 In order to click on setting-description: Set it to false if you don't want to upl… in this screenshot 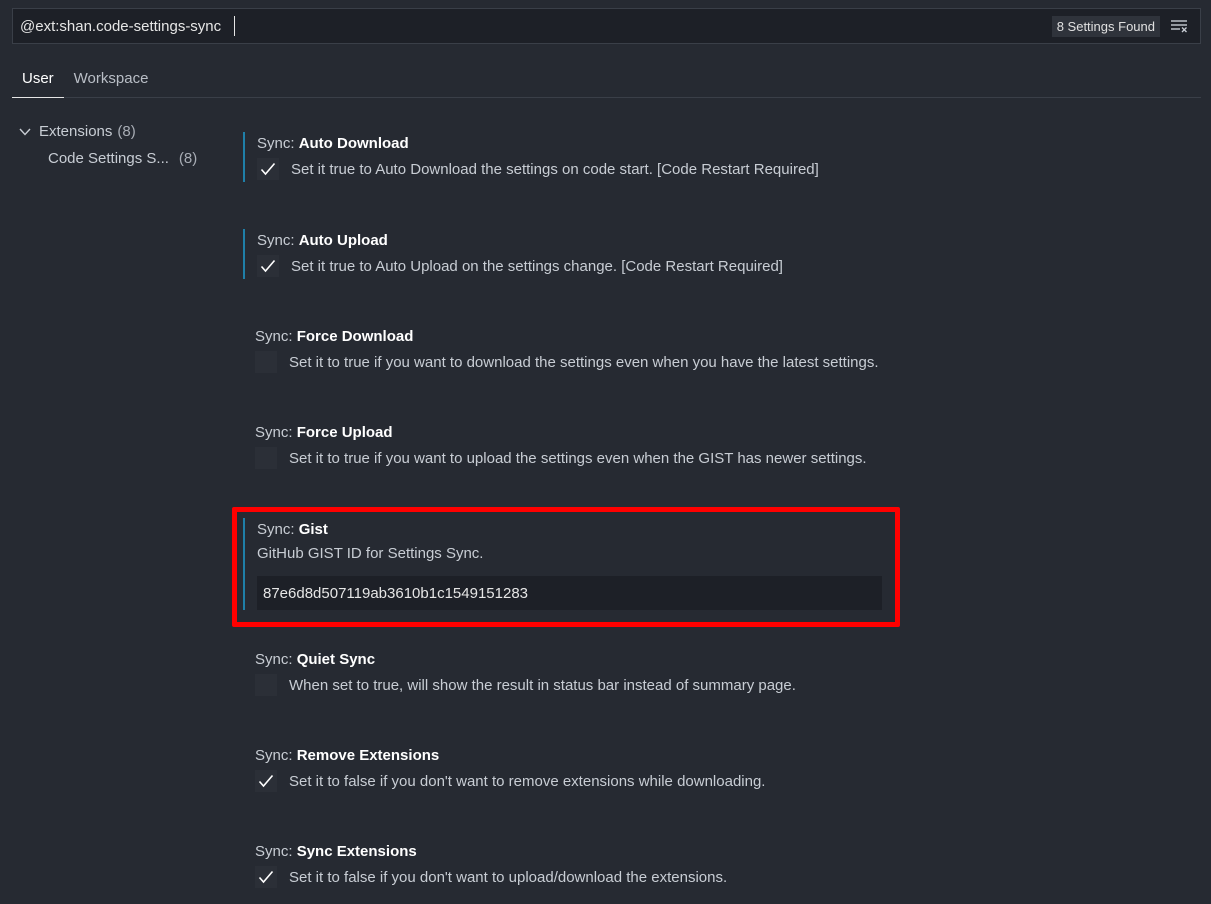, I will do `click(508, 877)`.